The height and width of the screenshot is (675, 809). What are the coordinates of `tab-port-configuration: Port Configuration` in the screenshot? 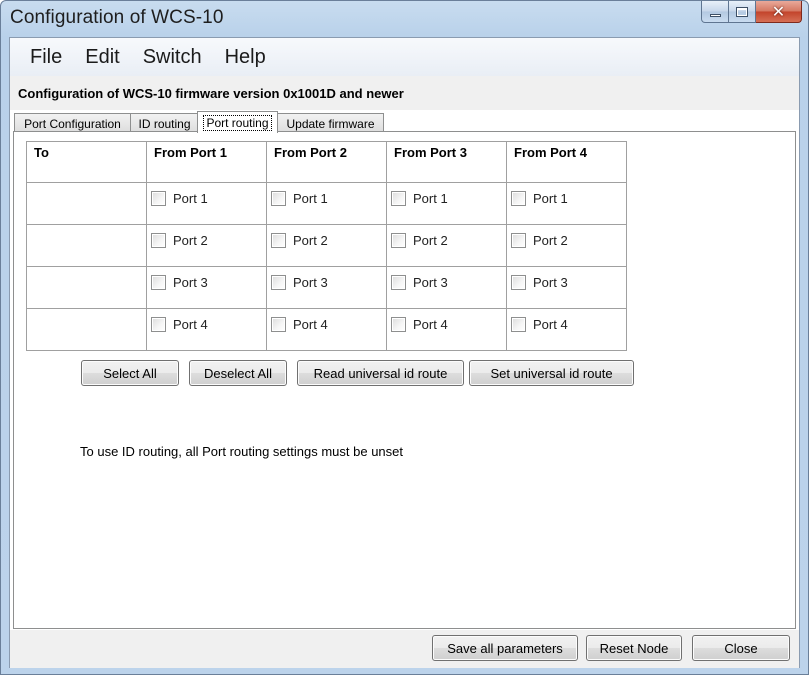 It's located at (72, 123).